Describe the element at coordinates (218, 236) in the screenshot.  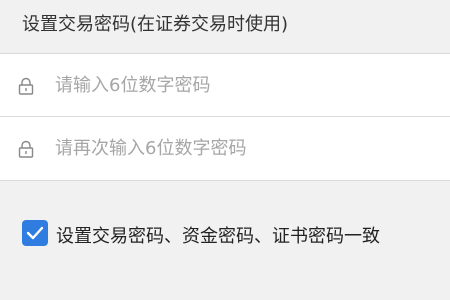
I see `same-password-label: 设置交易密码、资金密码、证书密码一致` at that location.